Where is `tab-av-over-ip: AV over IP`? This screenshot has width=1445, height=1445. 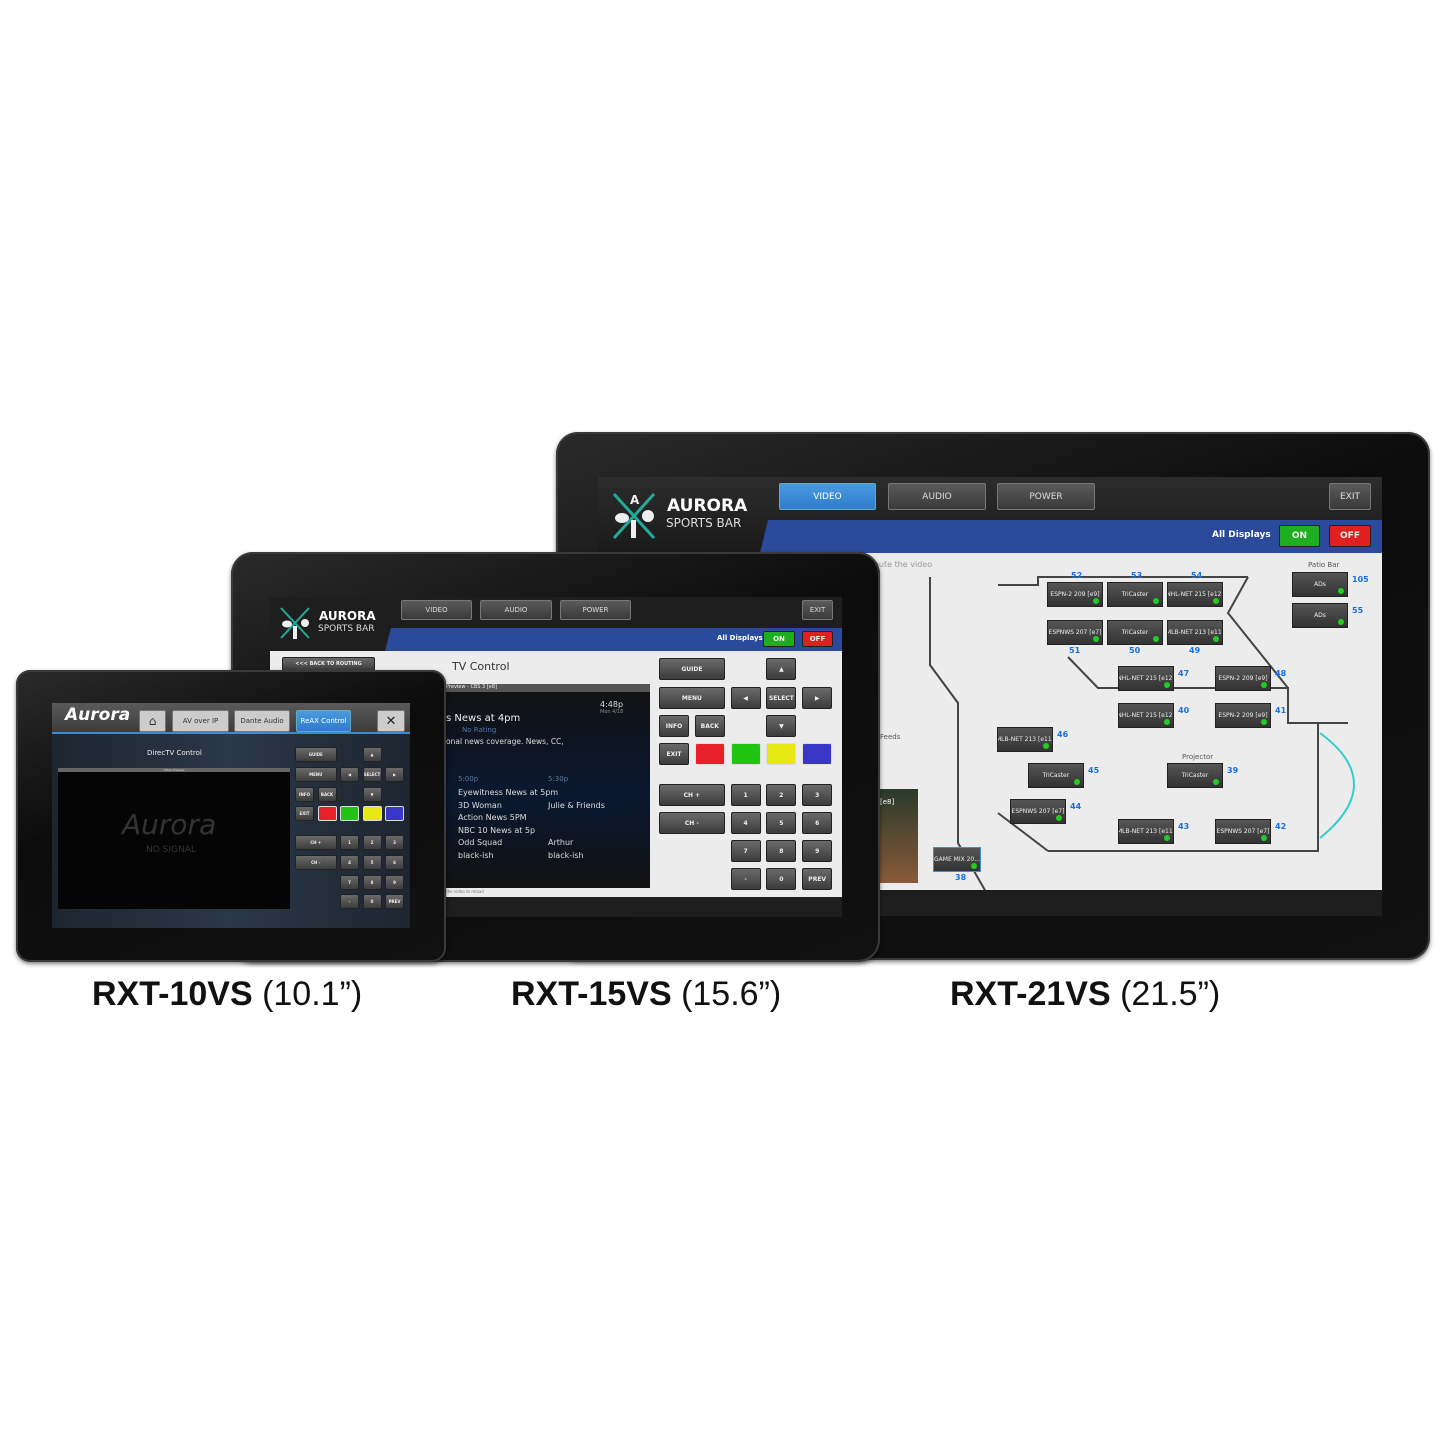
tab-av-over-ip: AV over IP is located at coordinates (200, 721).